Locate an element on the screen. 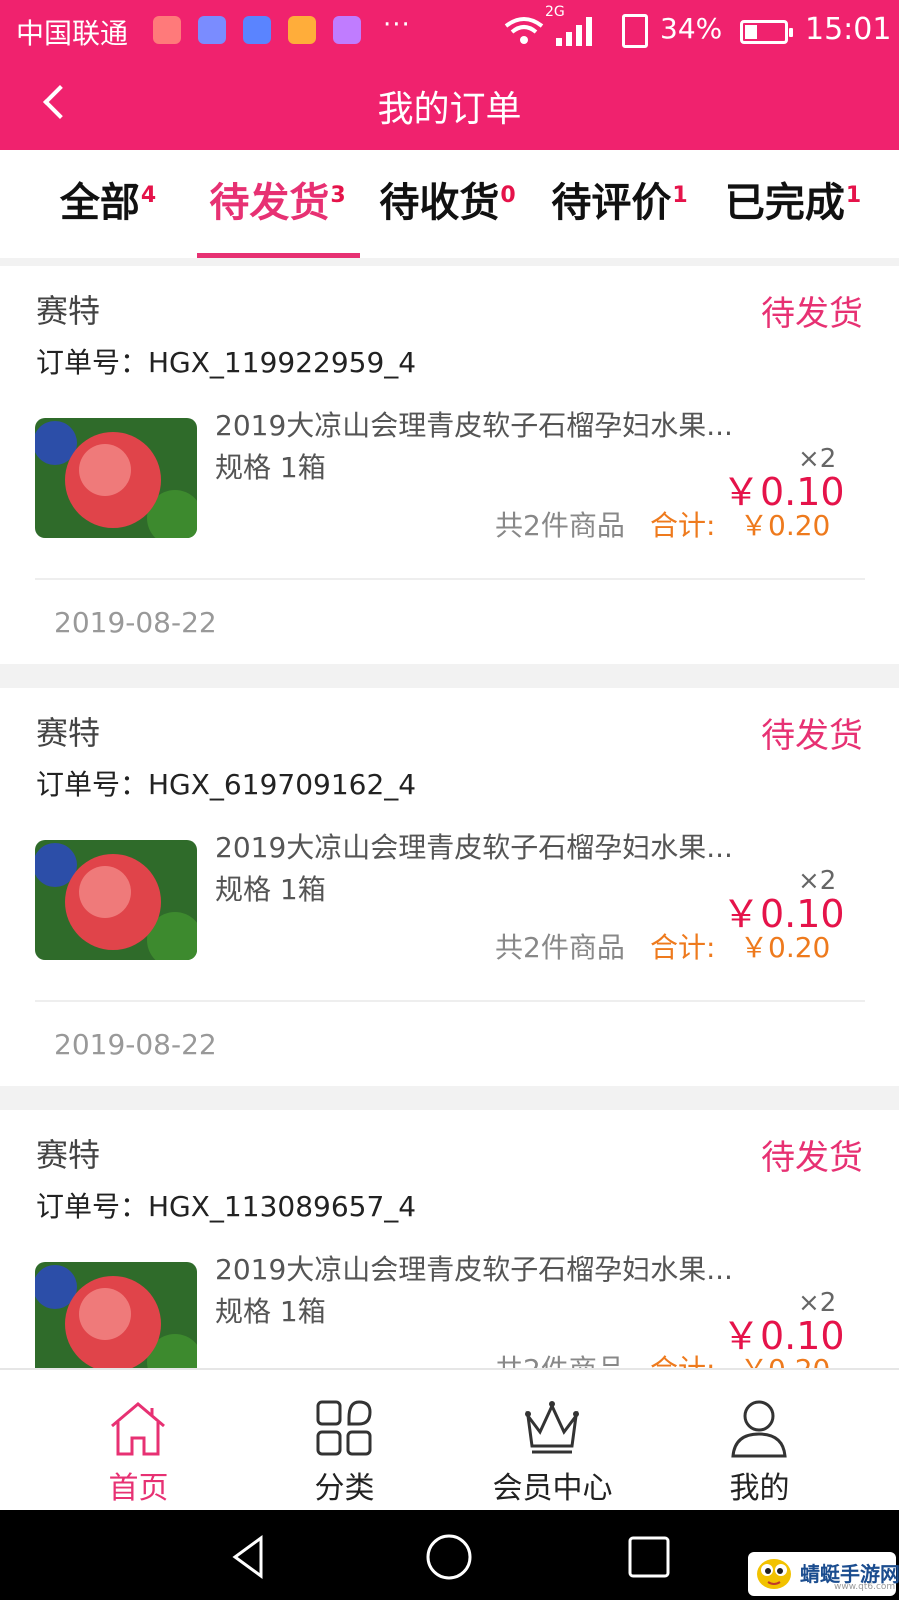  order-tabs: 全部4 待发货3 待收货0 待评价1 已完成1 is located at coordinates (449, 204).